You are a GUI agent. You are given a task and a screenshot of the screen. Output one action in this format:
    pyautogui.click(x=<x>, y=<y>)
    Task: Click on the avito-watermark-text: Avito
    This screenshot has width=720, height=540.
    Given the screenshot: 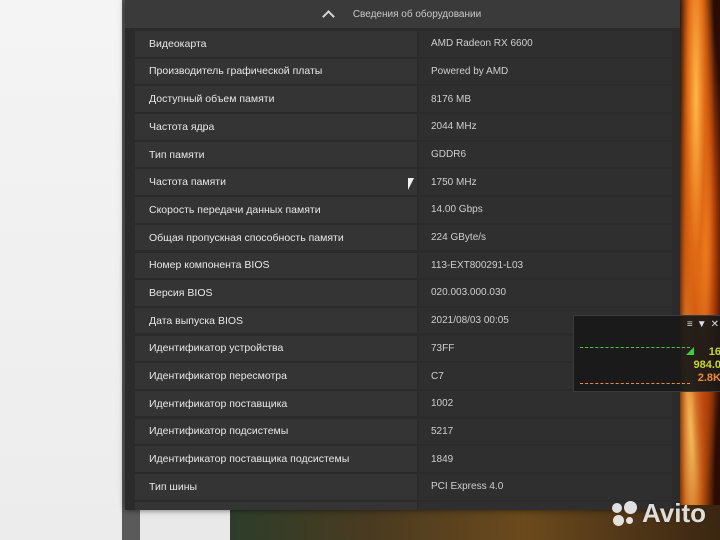 What is the action you would take?
    pyautogui.click(x=674, y=513)
    